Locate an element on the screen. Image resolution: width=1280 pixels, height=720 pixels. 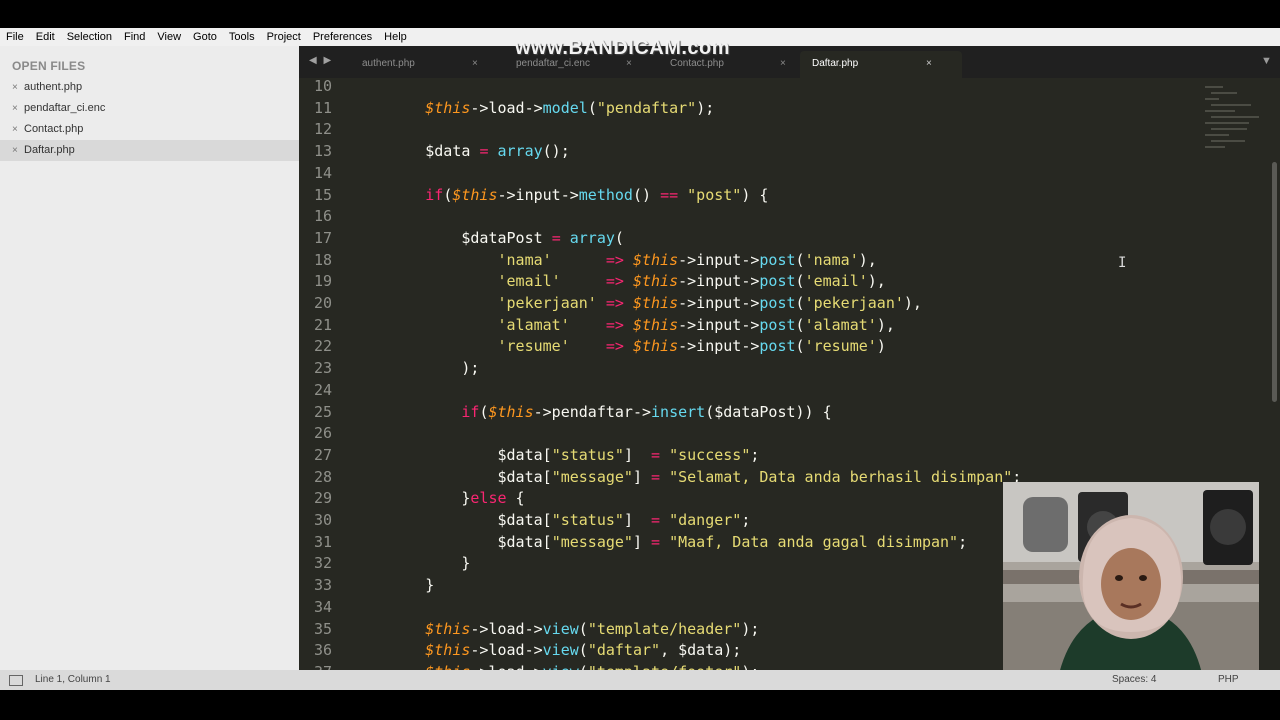
code-token: = is located at coordinates (556, 237).